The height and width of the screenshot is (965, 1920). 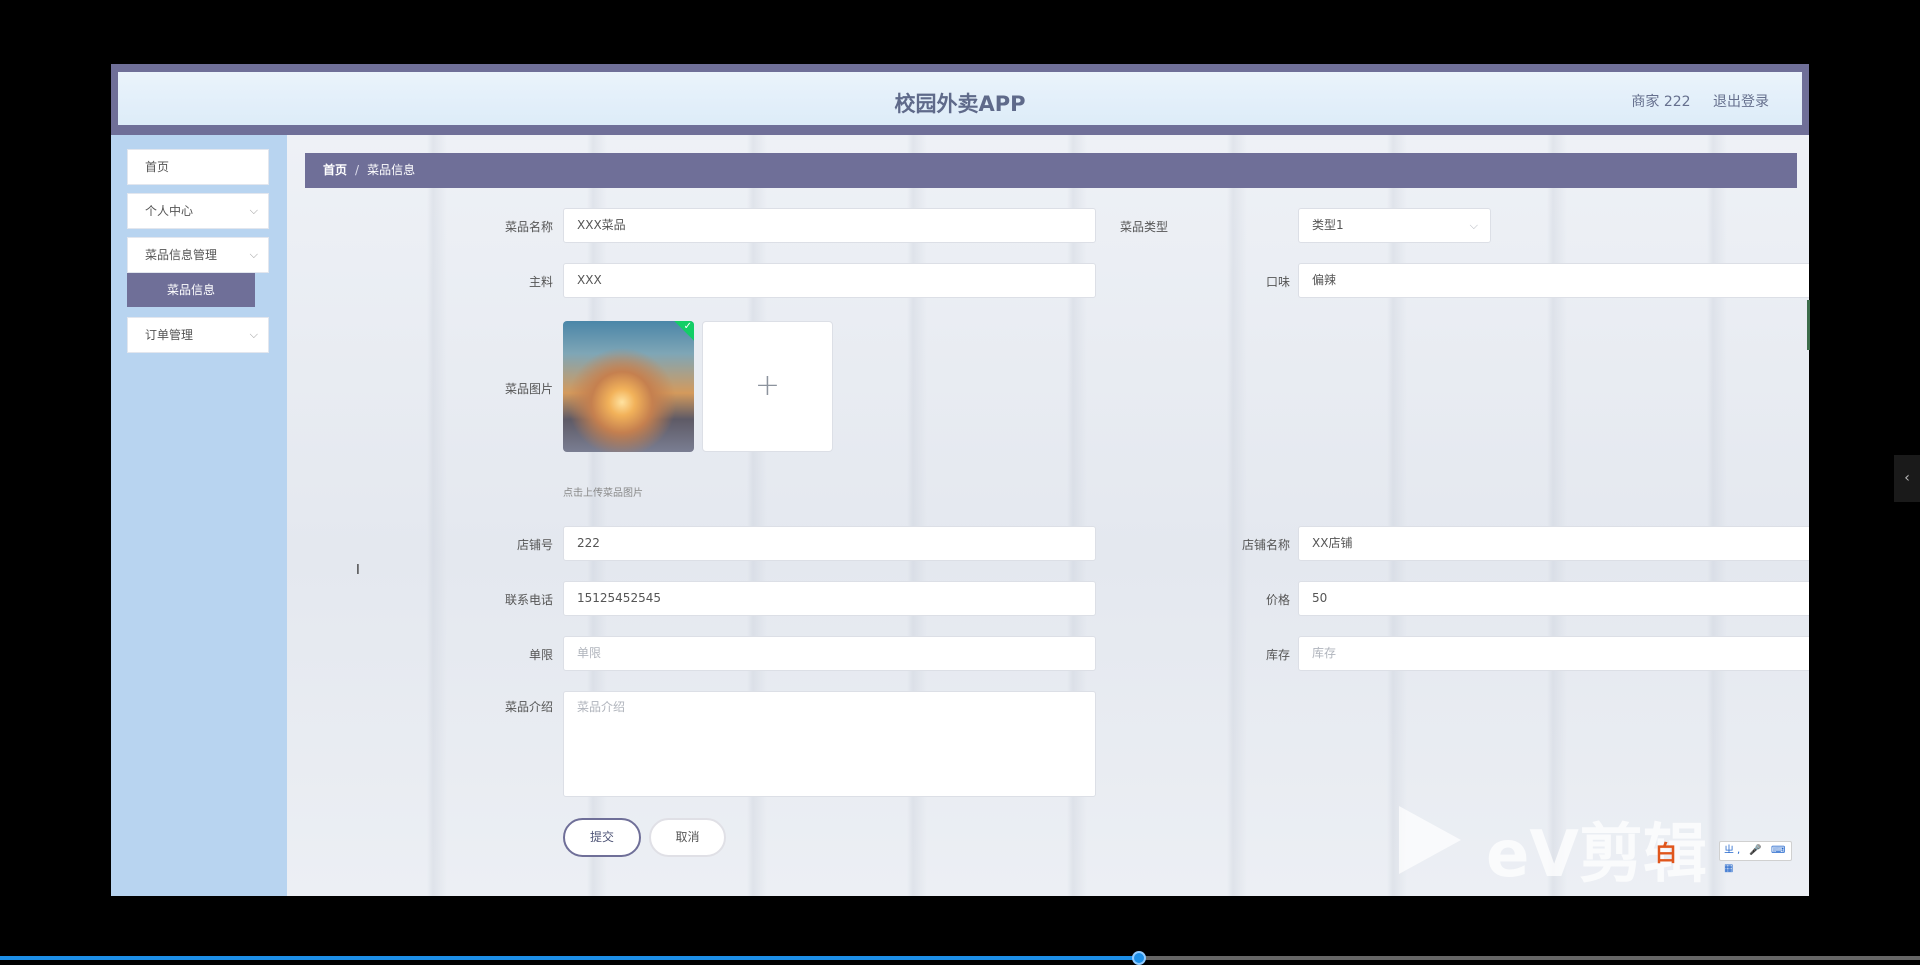 I want to click on sidebar-item-dish-management: 菜品信息管理 ⌵, so click(x=198, y=255).